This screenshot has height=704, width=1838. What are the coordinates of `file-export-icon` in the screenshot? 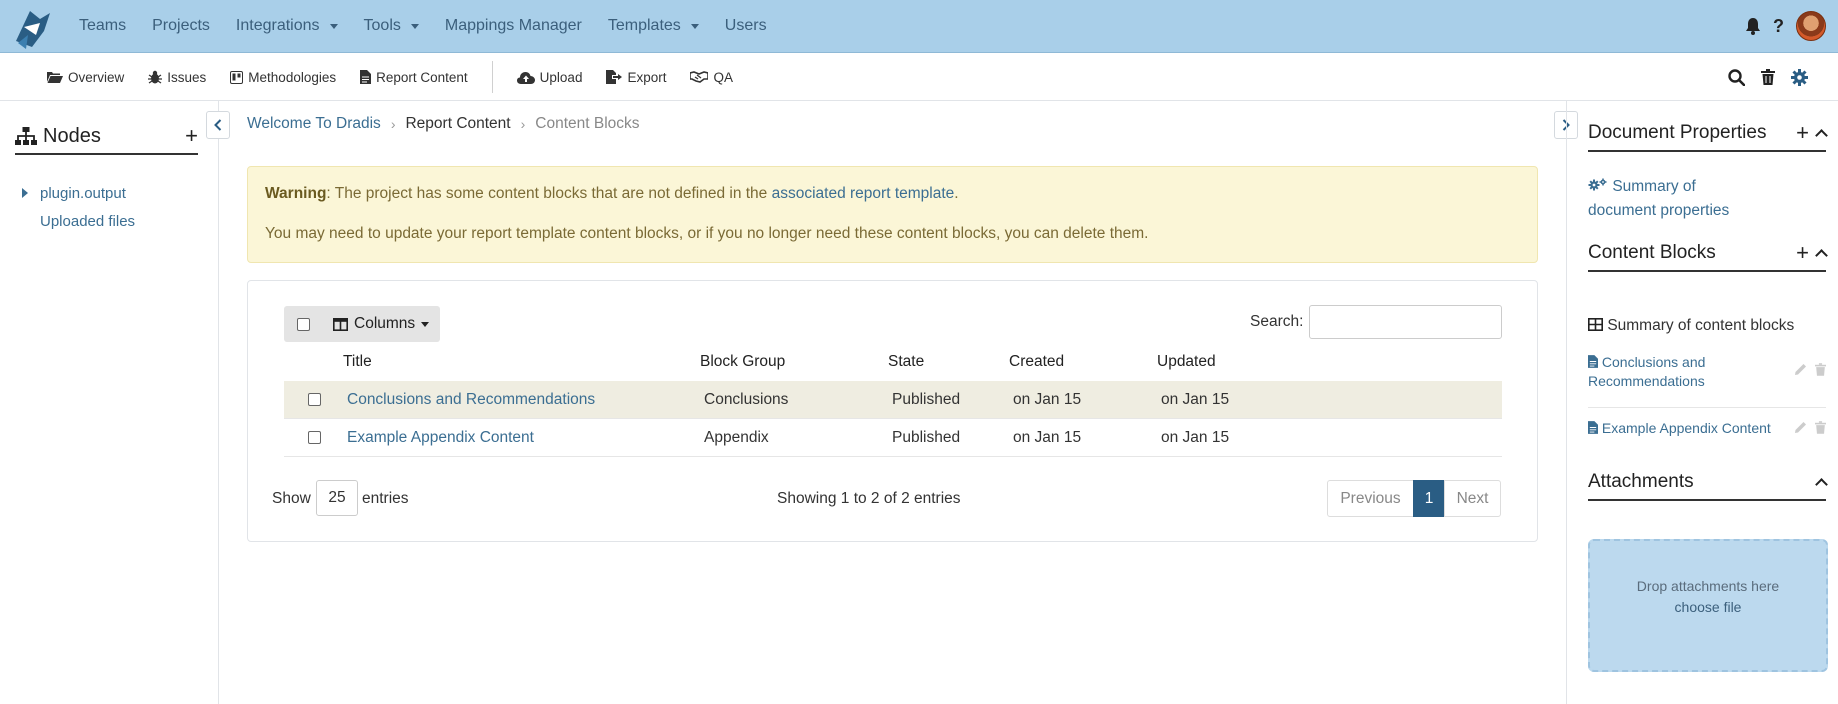 It's located at (614, 77).